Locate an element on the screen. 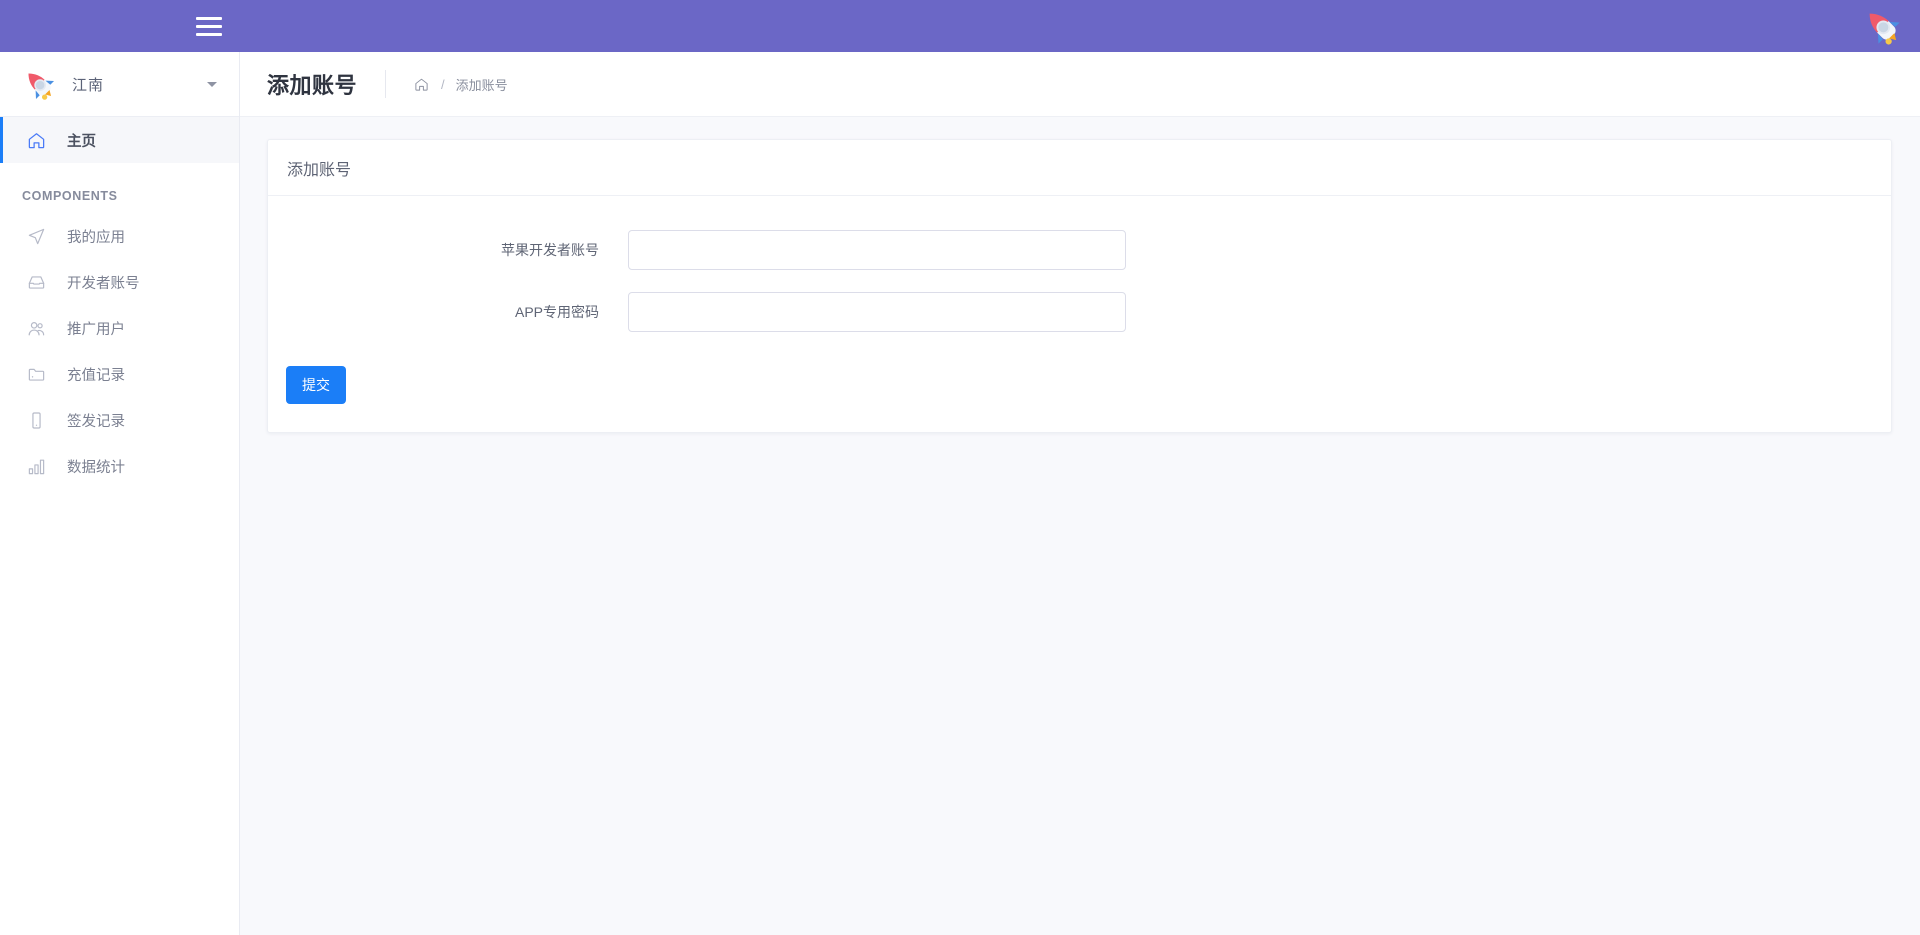 This screenshot has height=935, width=1920. inbox-icon is located at coordinates (36, 282).